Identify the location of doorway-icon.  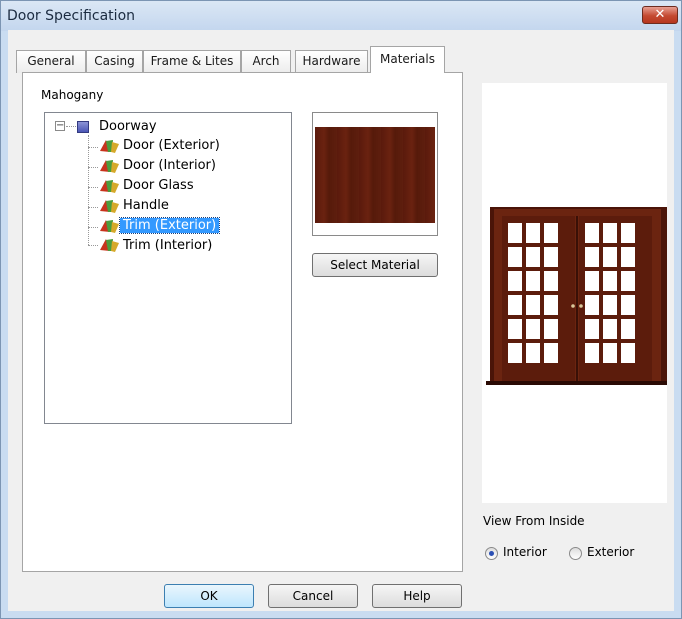
(83, 127).